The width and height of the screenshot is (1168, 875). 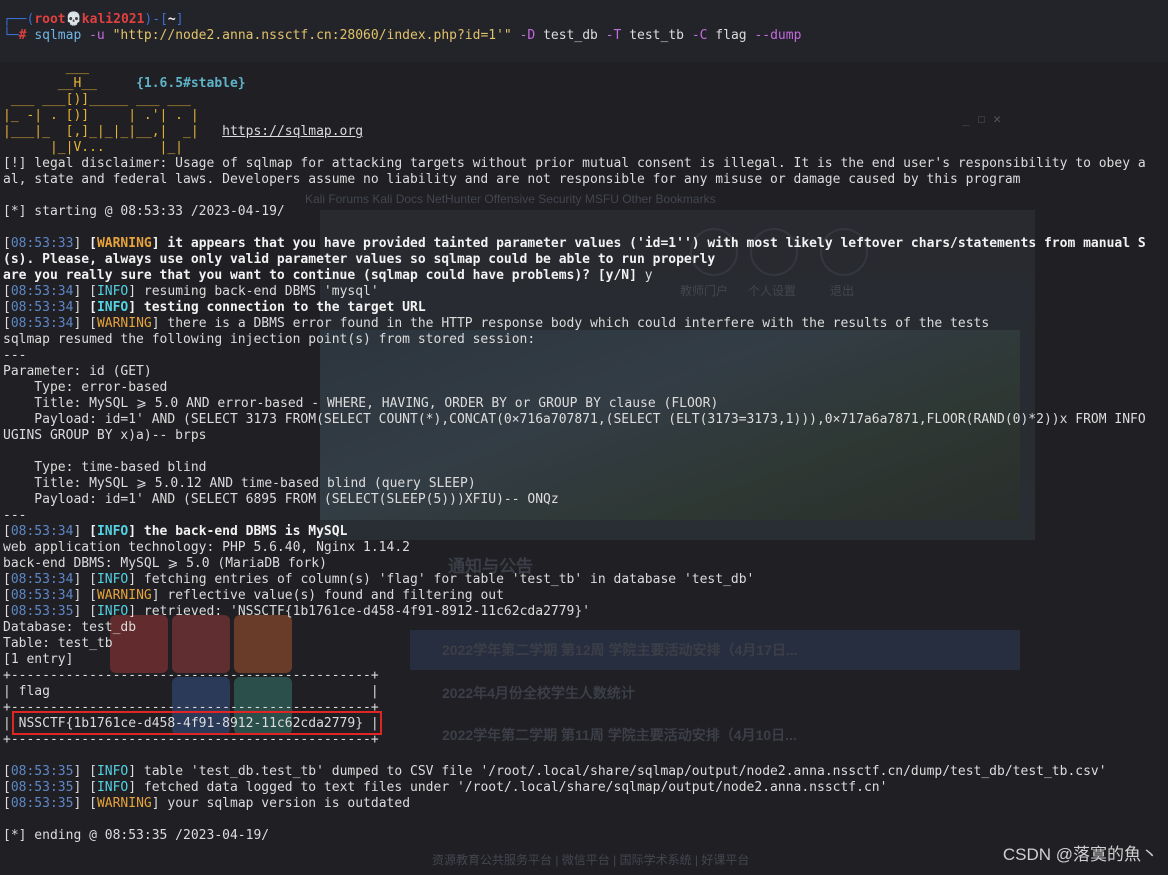 What do you see at coordinates (101, 99) in the screenshot?
I see `sqlmap-logo-line: ___ ___[)]_____ ___ ___` at bounding box center [101, 99].